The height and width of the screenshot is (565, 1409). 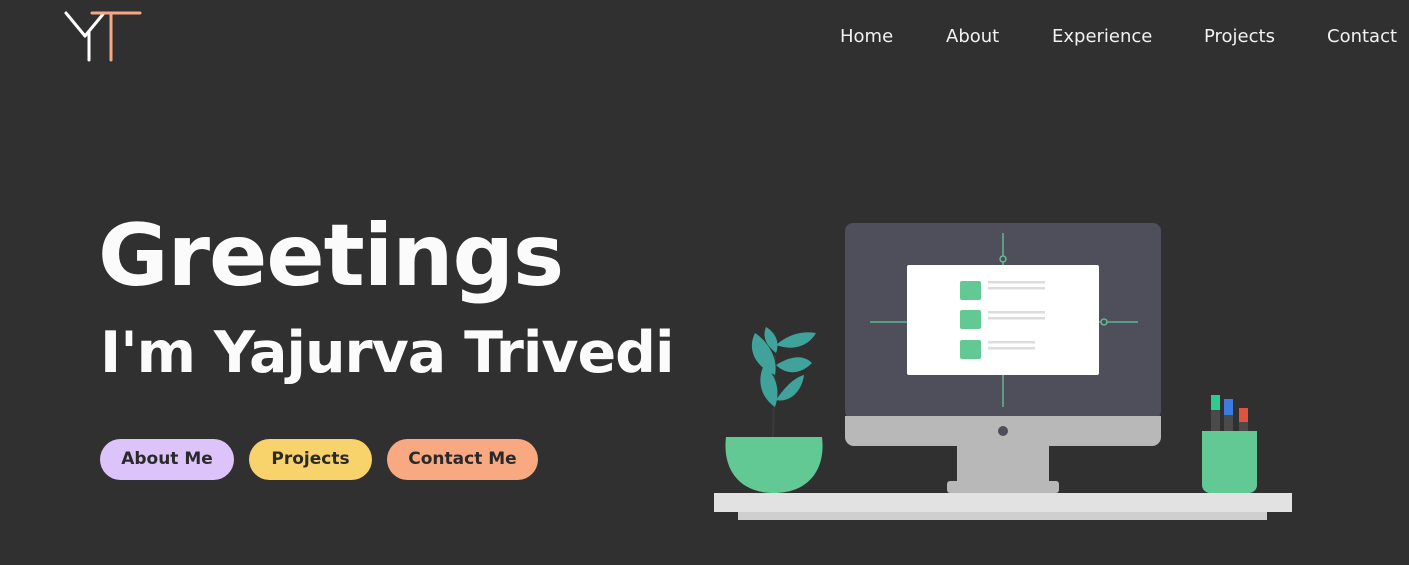 I want to click on desk-edge, so click(x=1002, y=516).